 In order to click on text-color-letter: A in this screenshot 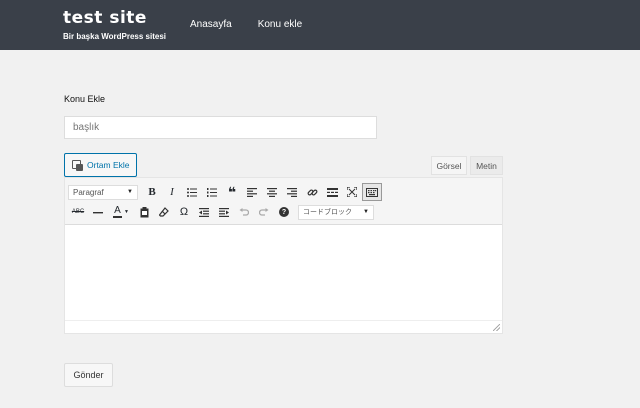, I will do `click(117, 211)`.